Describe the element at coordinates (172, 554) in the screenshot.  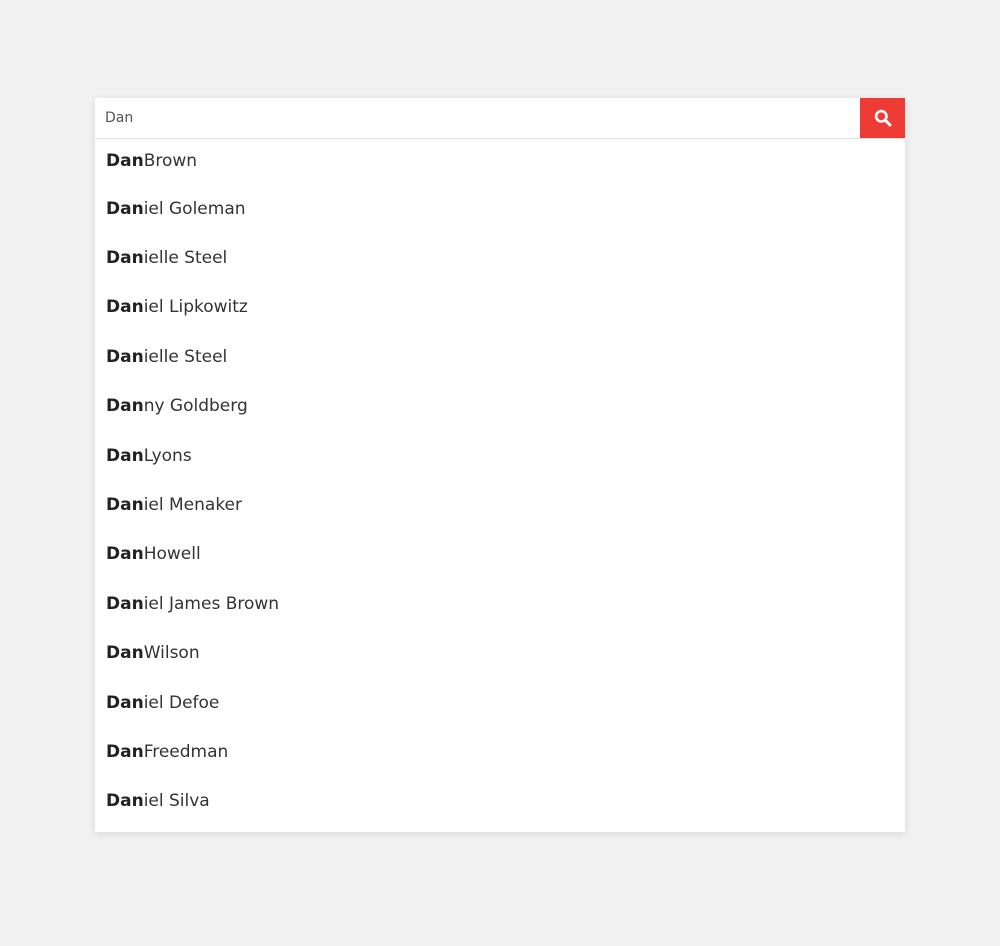
I see `suggestion-rest: Howell` at that location.